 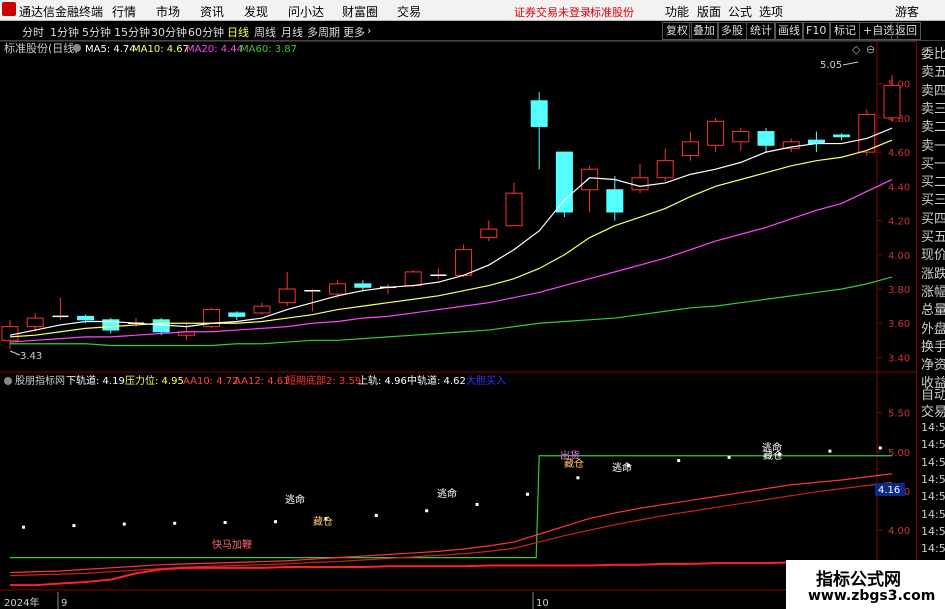 I want to click on side-item: 买二, so click(x=933, y=183).